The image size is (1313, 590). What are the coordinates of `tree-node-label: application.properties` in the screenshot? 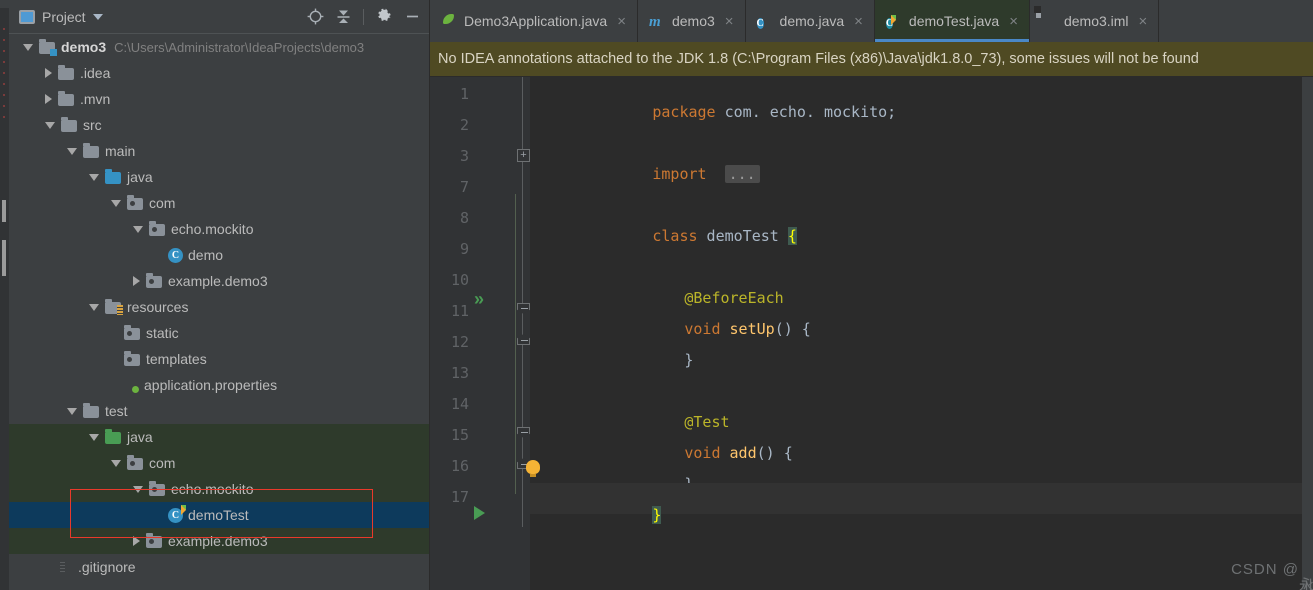 It's located at (211, 385).